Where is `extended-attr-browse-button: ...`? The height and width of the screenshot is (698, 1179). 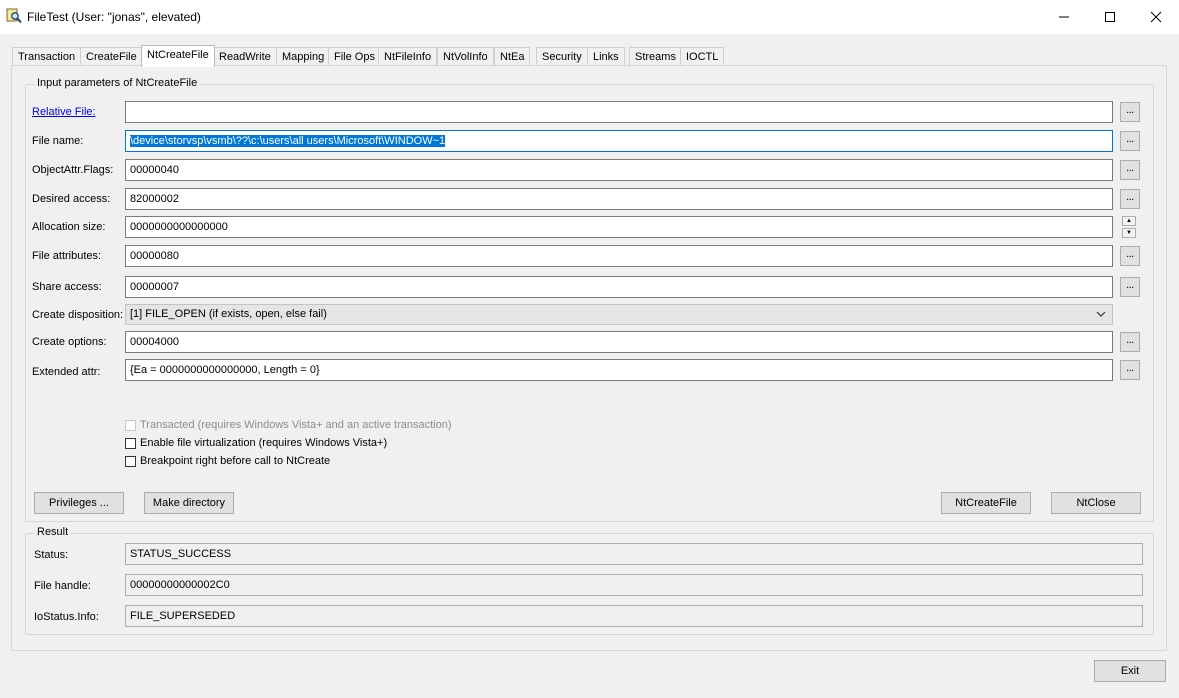
extended-attr-browse-button: ... is located at coordinates (1130, 370).